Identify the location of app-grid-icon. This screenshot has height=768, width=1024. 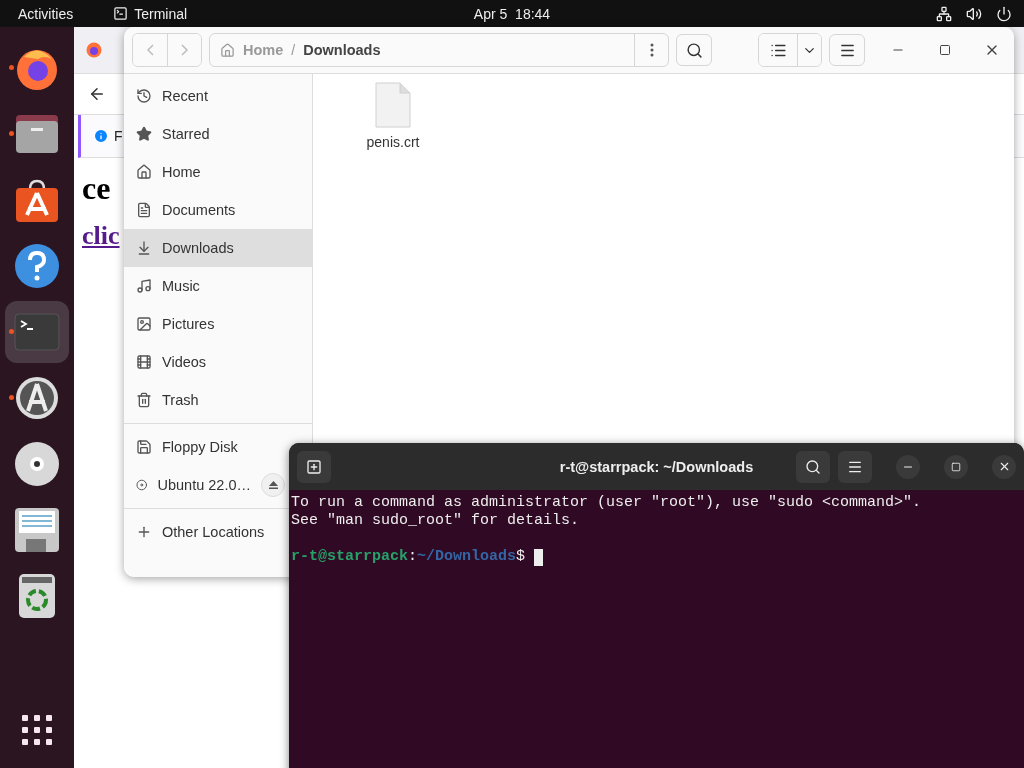
(37, 730).